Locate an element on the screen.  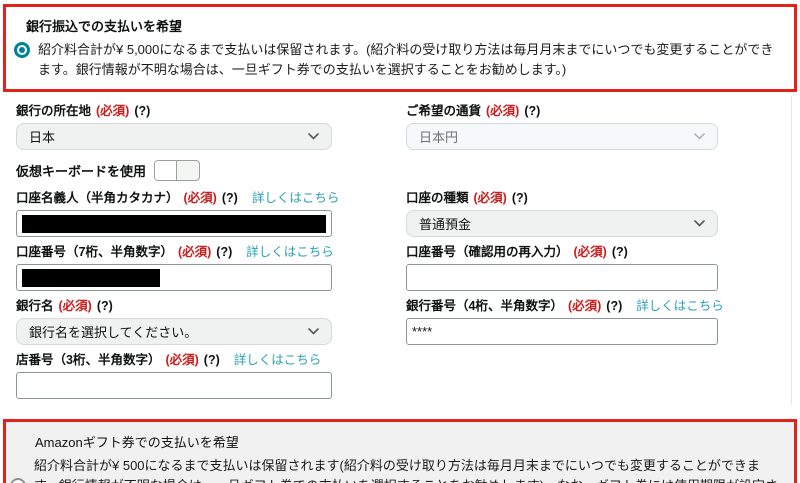
bank-name-select: 銀行名を選択してください。 is located at coordinates (174, 331).